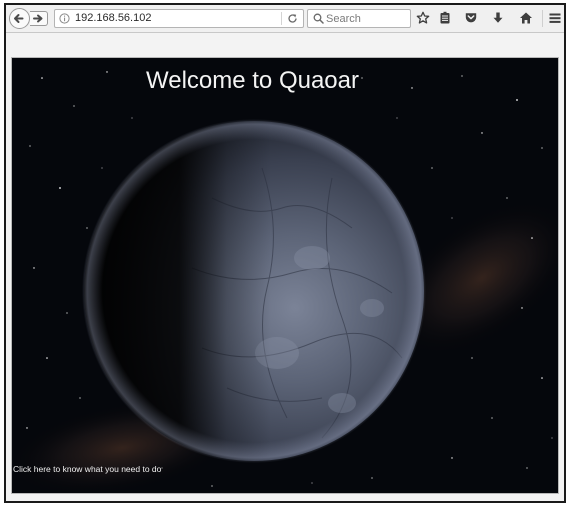 The image size is (574, 511). I want to click on browser-toolbar: 192.168.56.102, so click(285, 19).